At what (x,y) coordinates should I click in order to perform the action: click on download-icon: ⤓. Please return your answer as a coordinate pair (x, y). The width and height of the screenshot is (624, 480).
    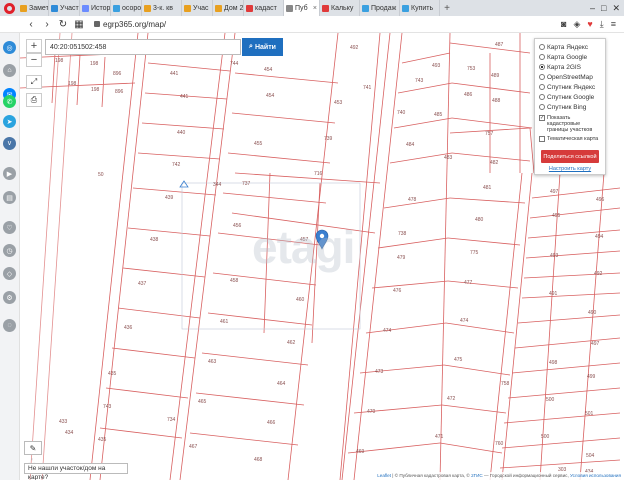
    Looking at the image, I should click on (602, 24).